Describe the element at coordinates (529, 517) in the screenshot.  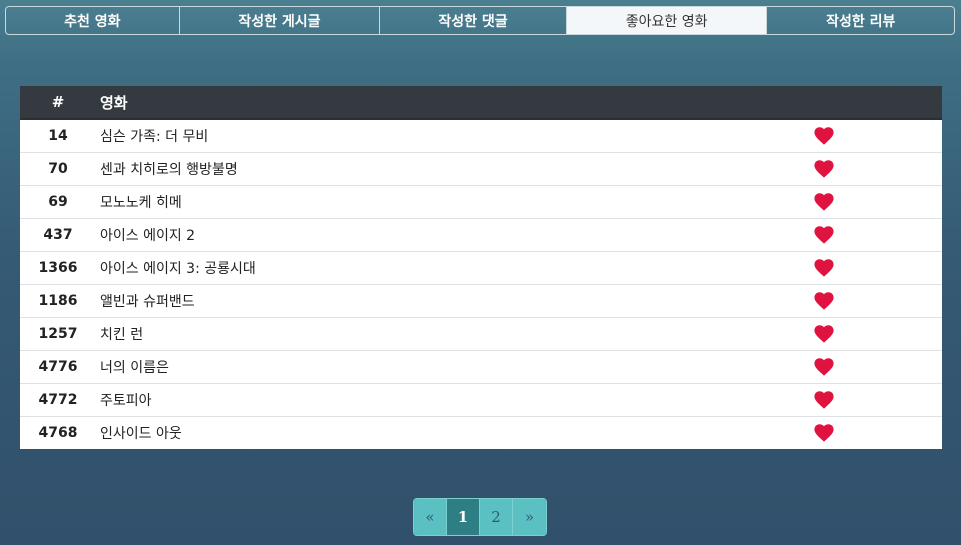
I see `pagination-next-button: »` at that location.